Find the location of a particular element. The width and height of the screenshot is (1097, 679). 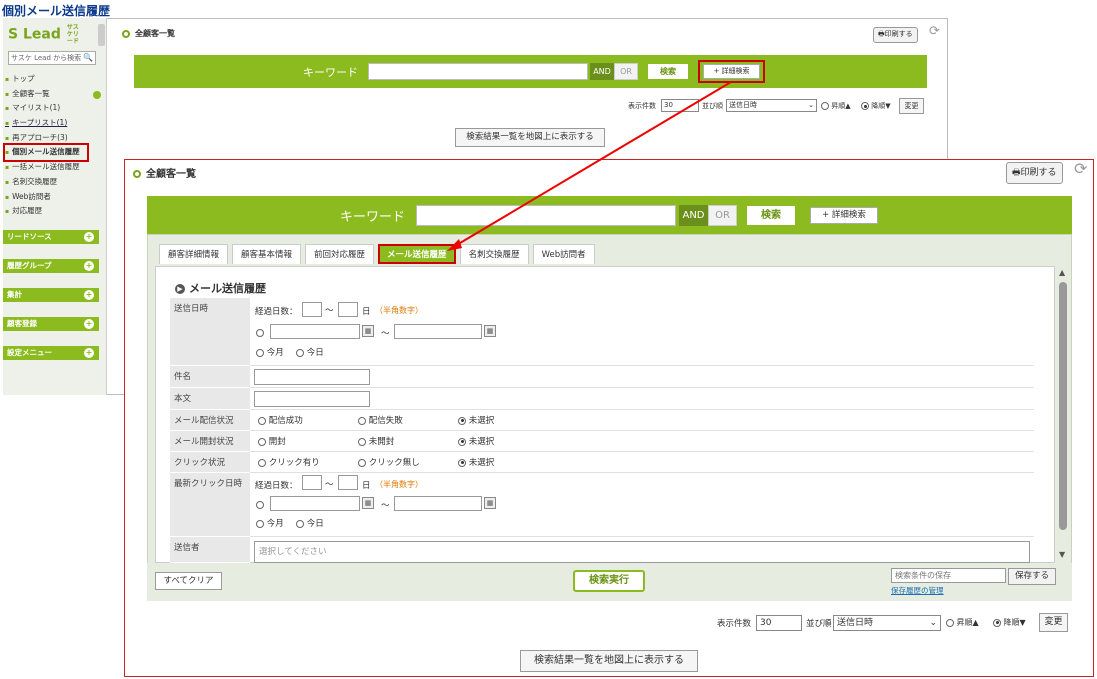

arrow-line is located at coordinates (593, 164).